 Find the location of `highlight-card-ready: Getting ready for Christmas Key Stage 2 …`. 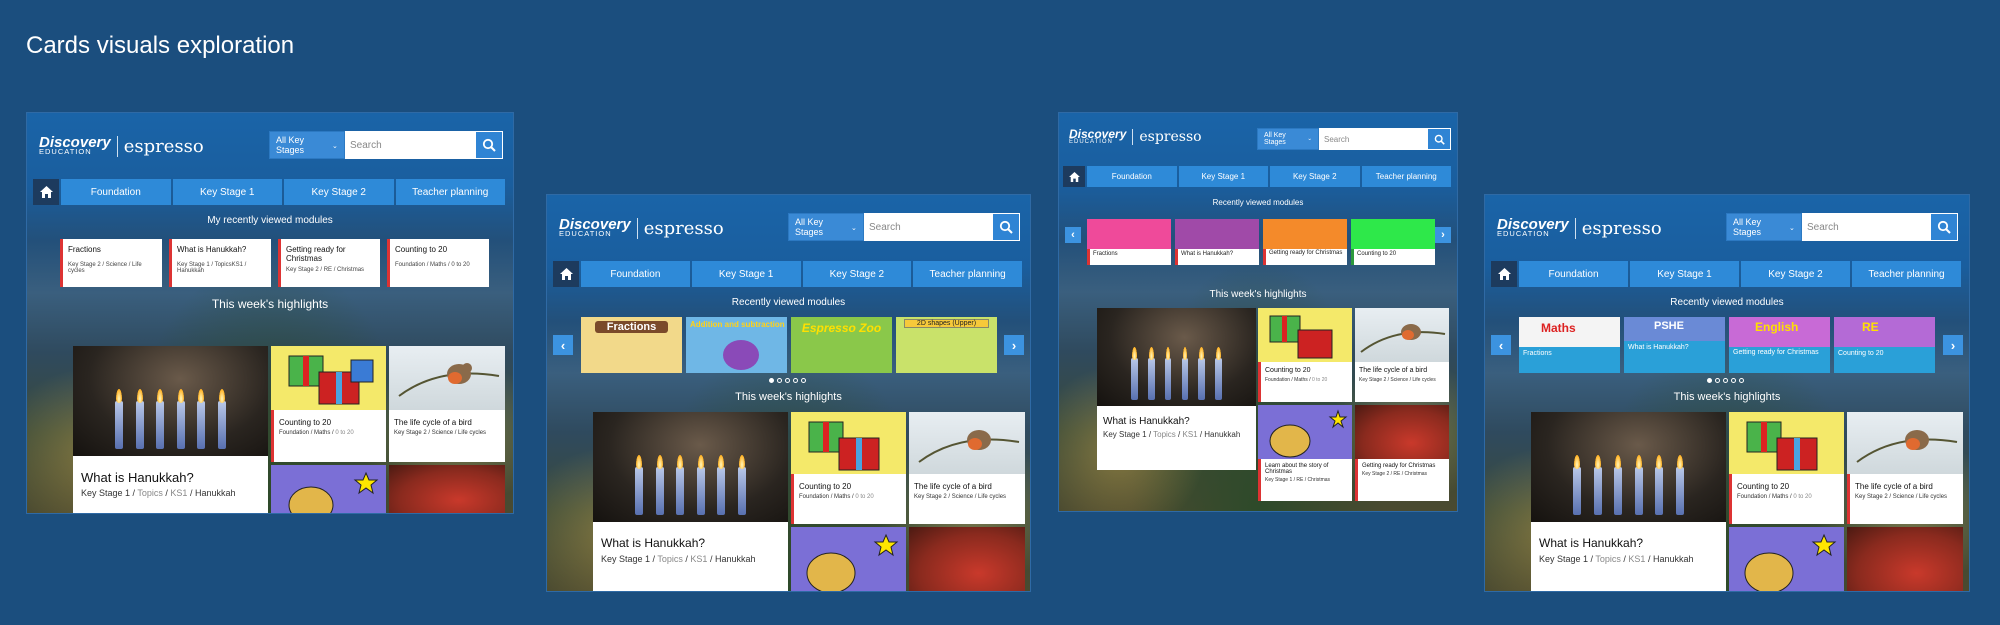

highlight-card-ready: Getting ready for Christmas Key Stage 2 … is located at coordinates (1402, 453).